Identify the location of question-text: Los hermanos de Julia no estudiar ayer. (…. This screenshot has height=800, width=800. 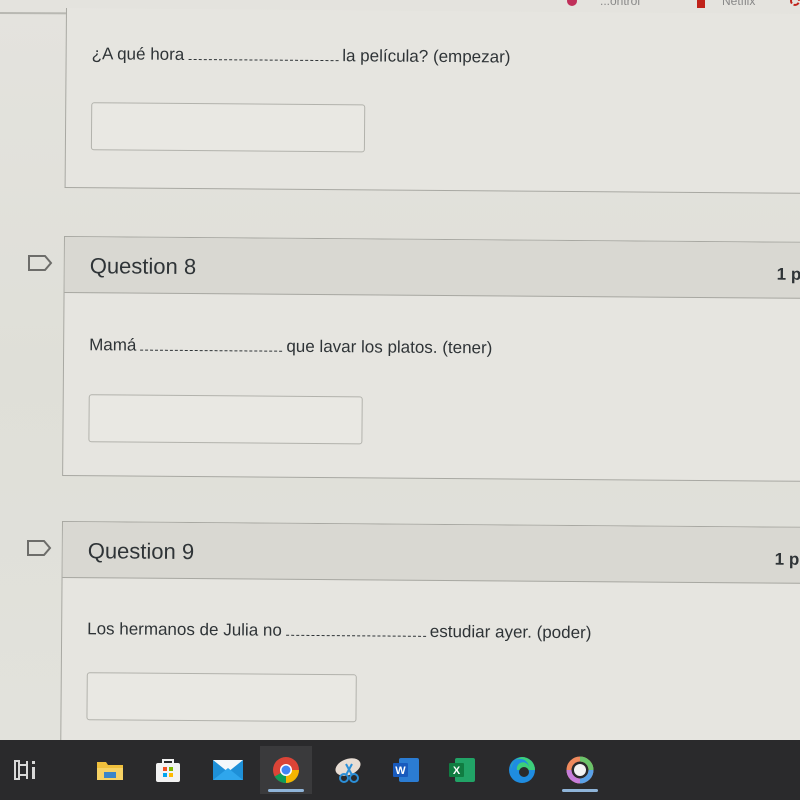
(339, 631).